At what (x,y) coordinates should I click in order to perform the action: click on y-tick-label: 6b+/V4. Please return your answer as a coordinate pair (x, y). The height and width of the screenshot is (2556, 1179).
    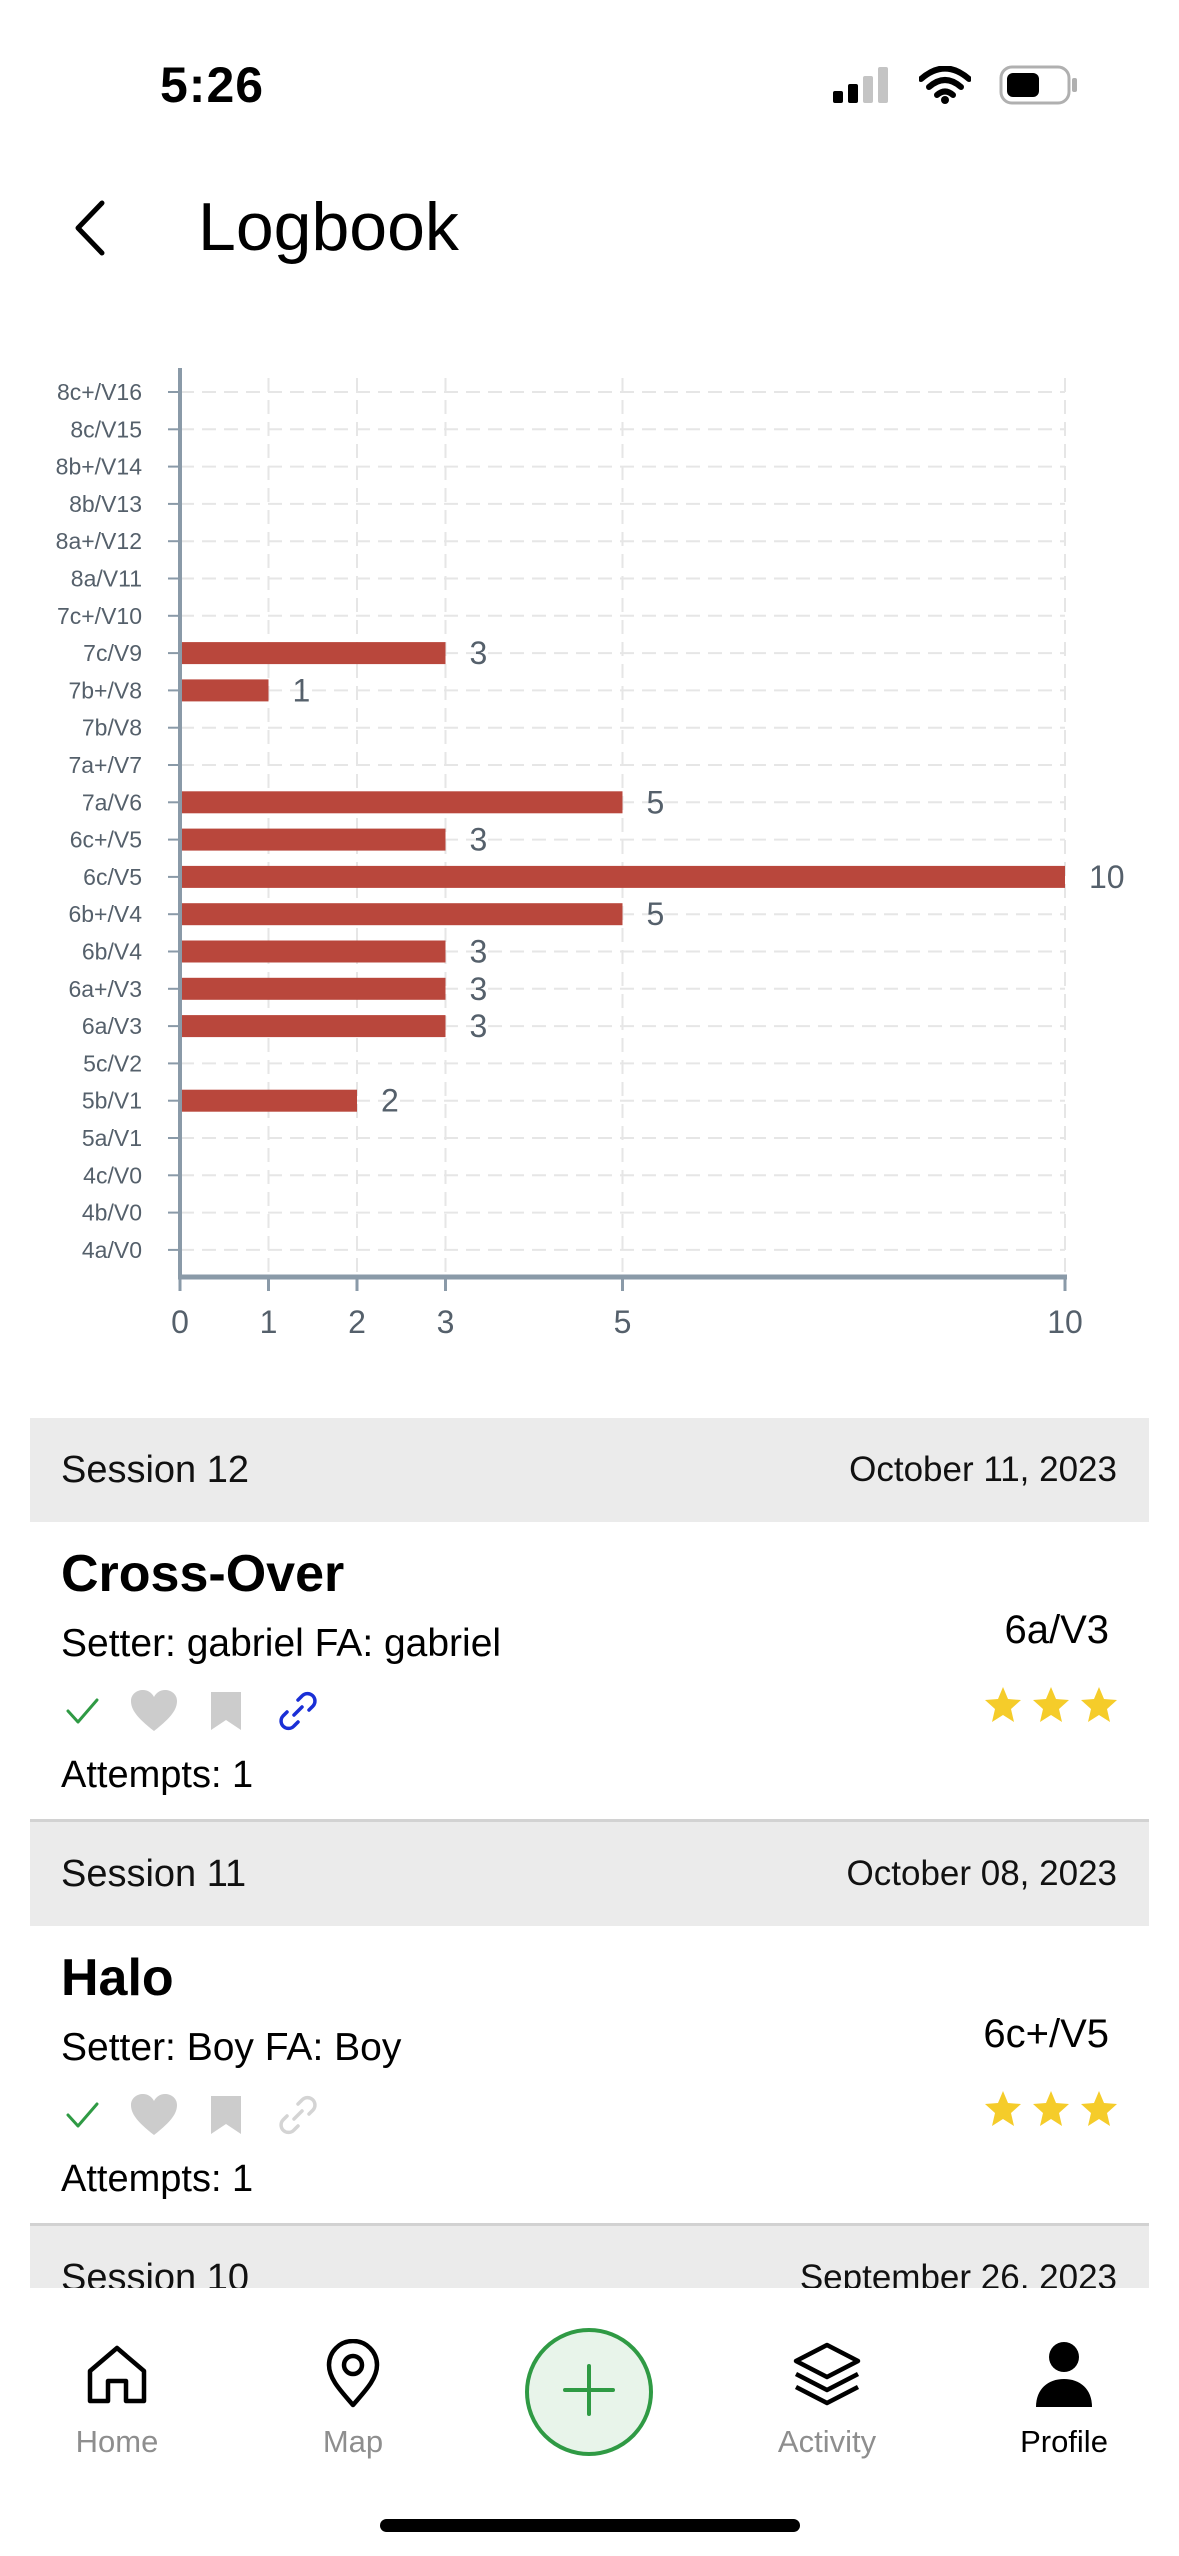
    Looking at the image, I should click on (105, 914).